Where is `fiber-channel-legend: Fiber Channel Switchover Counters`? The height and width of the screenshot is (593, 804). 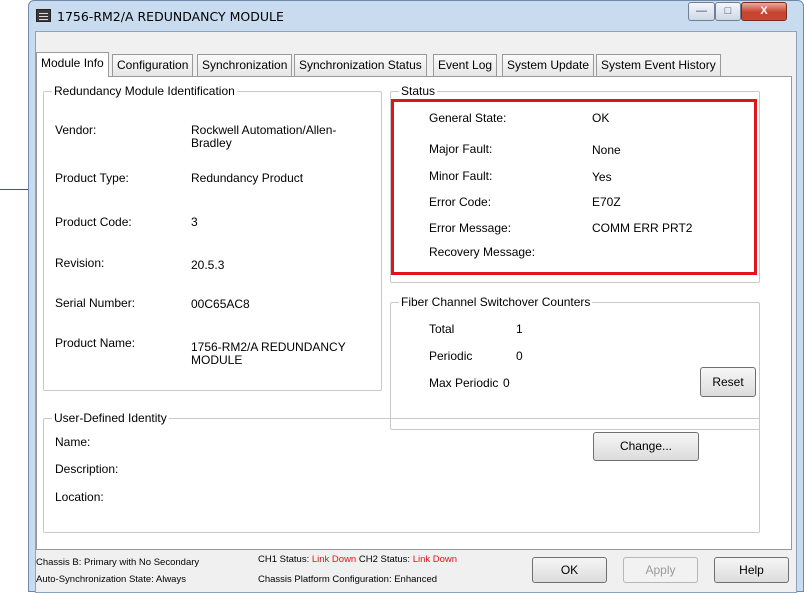 fiber-channel-legend: Fiber Channel Switchover Counters is located at coordinates (496, 302).